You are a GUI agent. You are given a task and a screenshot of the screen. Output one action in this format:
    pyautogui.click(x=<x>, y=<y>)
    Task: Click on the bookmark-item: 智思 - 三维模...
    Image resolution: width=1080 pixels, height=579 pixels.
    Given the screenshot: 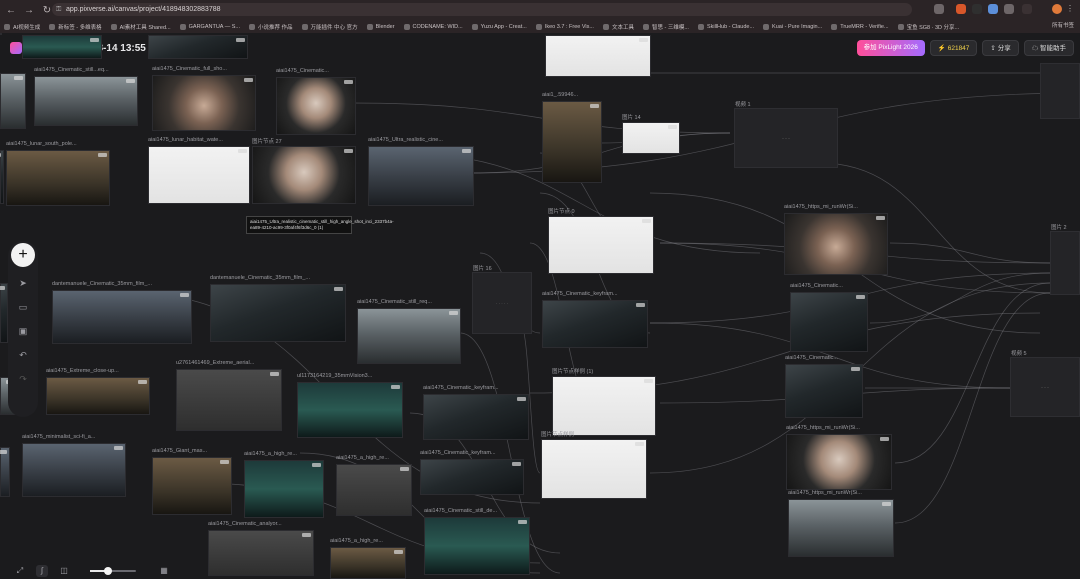 What is the action you would take?
    pyautogui.click(x=665, y=27)
    